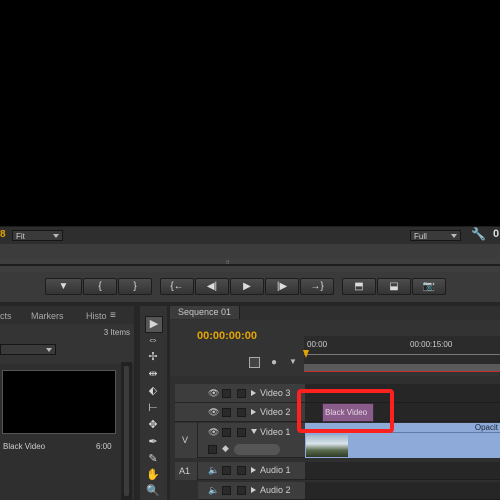 The image size is (500, 500). I want to click on red-highlight-box, so click(345, 411).